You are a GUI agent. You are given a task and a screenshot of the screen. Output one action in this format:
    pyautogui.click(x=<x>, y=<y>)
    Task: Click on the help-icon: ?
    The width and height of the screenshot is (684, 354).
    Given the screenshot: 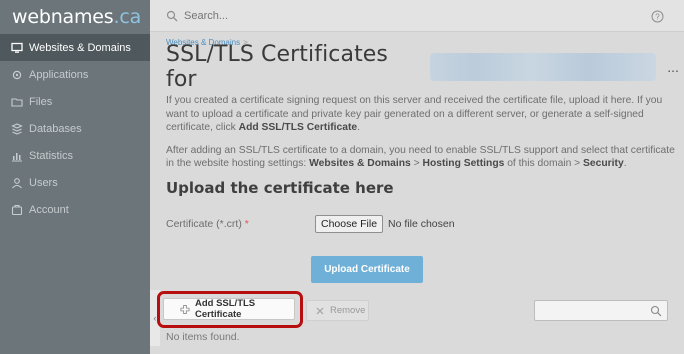 What is the action you would take?
    pyautogui.click(x=657, y=16)
    